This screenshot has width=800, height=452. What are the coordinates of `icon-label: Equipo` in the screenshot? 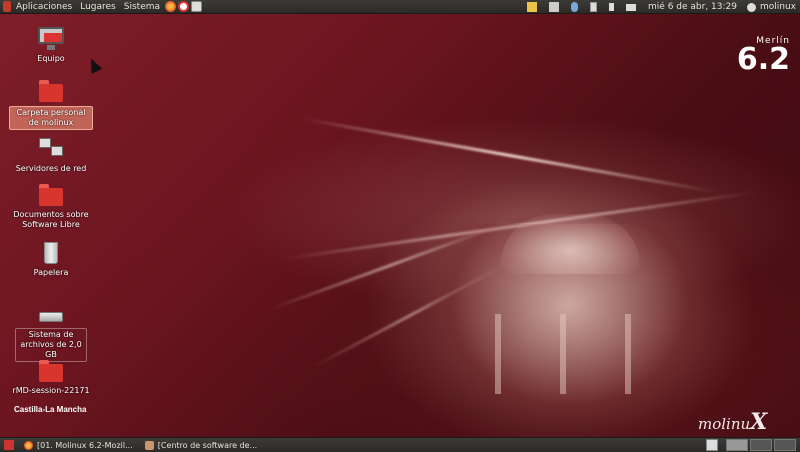 It's located at (51, 58).